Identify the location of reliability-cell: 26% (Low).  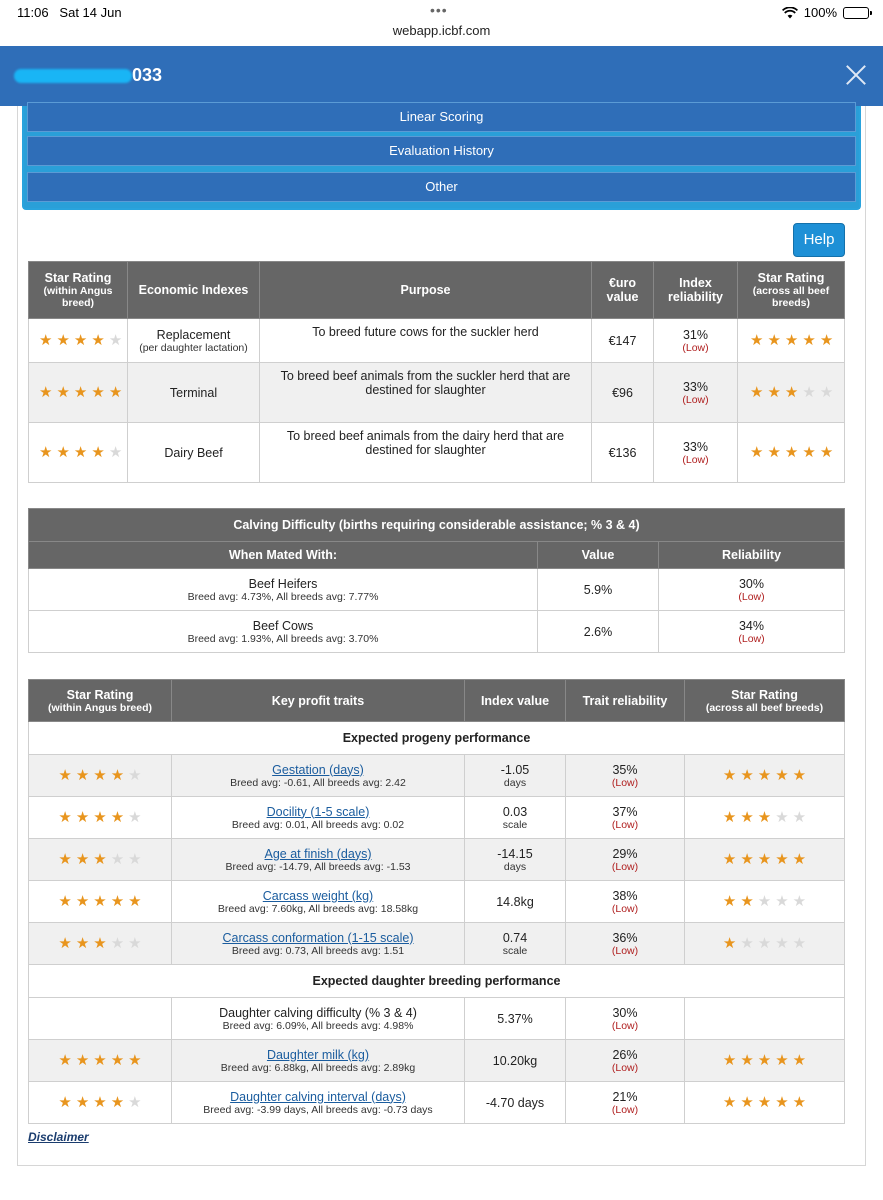
(625, 1060).